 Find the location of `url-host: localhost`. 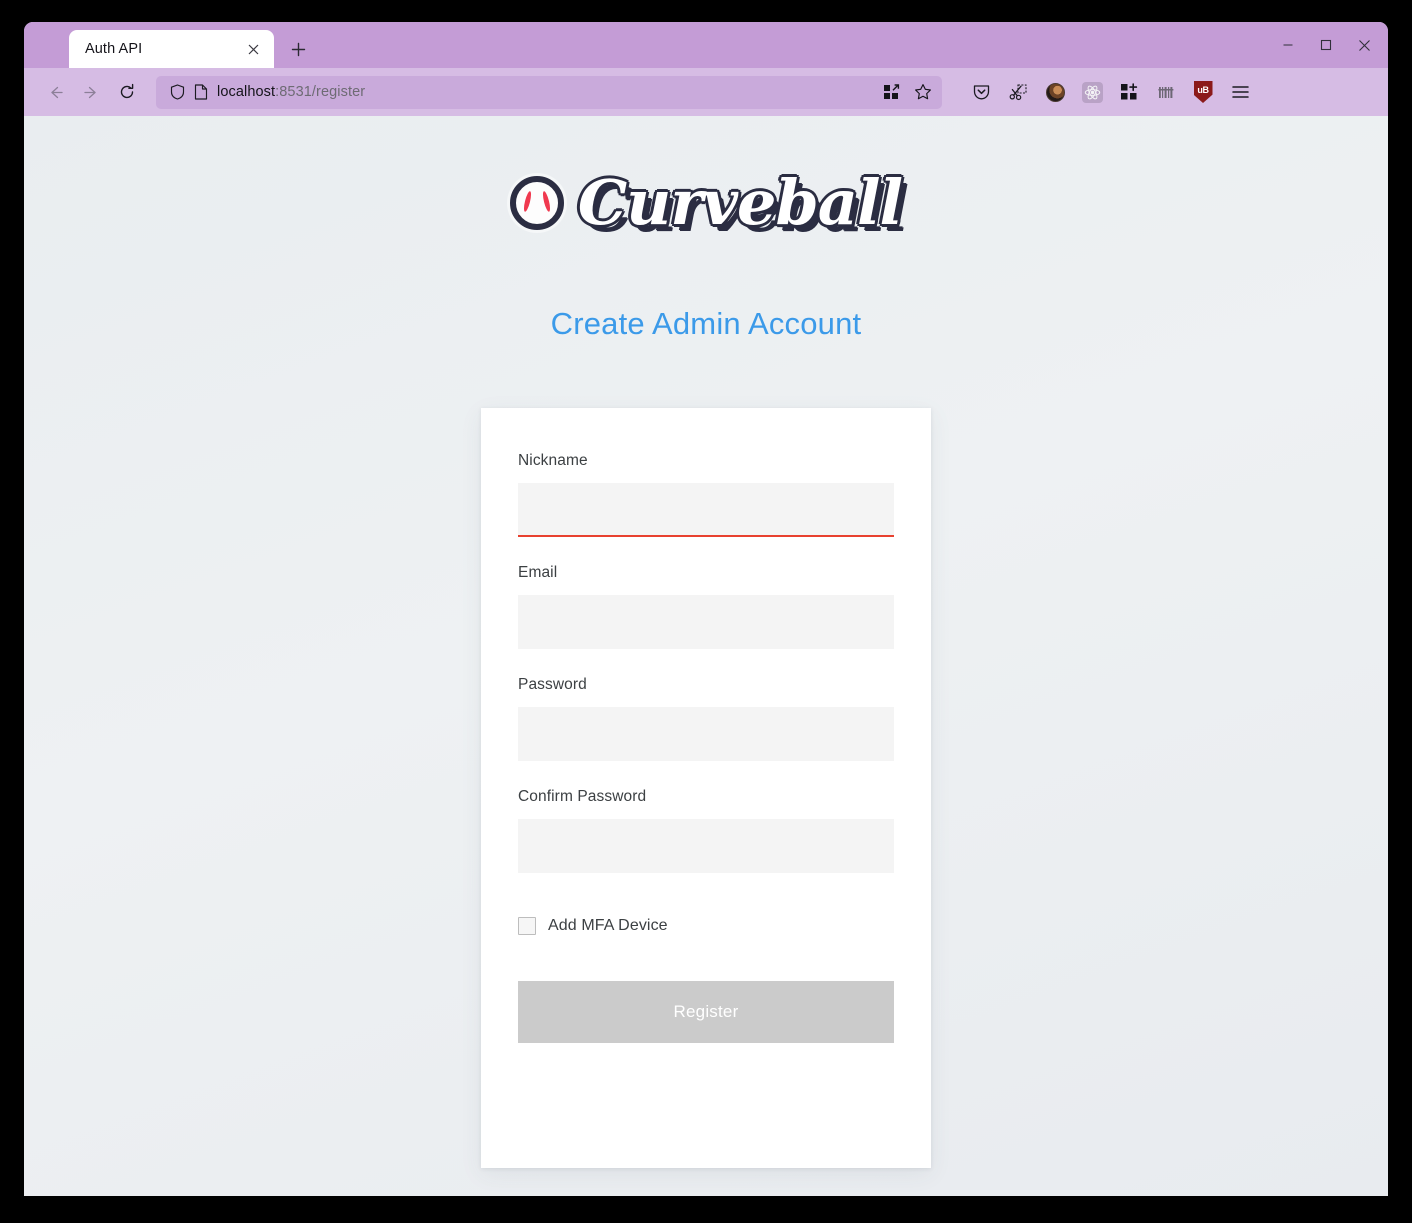

url-host: localhost is located at coordinates (246, 92).